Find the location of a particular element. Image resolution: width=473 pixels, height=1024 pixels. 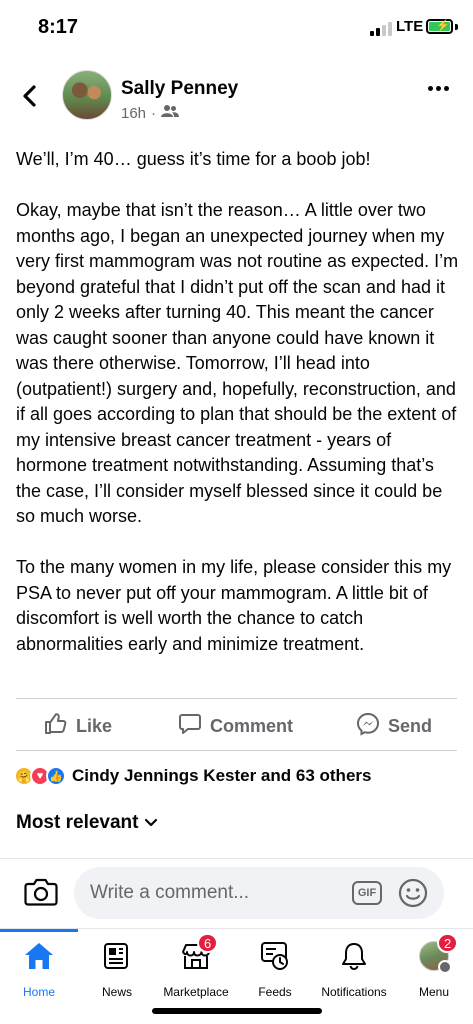

news-icon is located at coordinates (117, 956).